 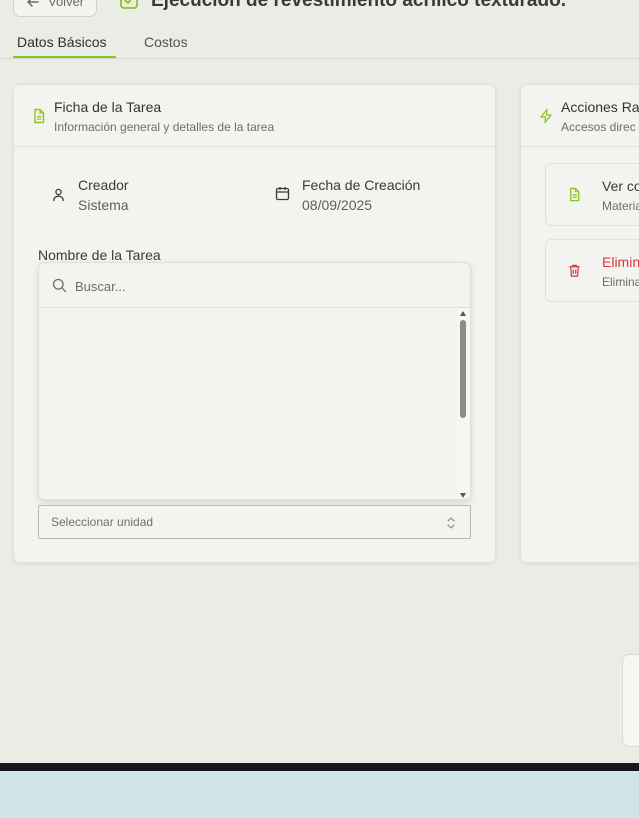 I want to click on arrow-left-icon, so click(x=33, y=3).